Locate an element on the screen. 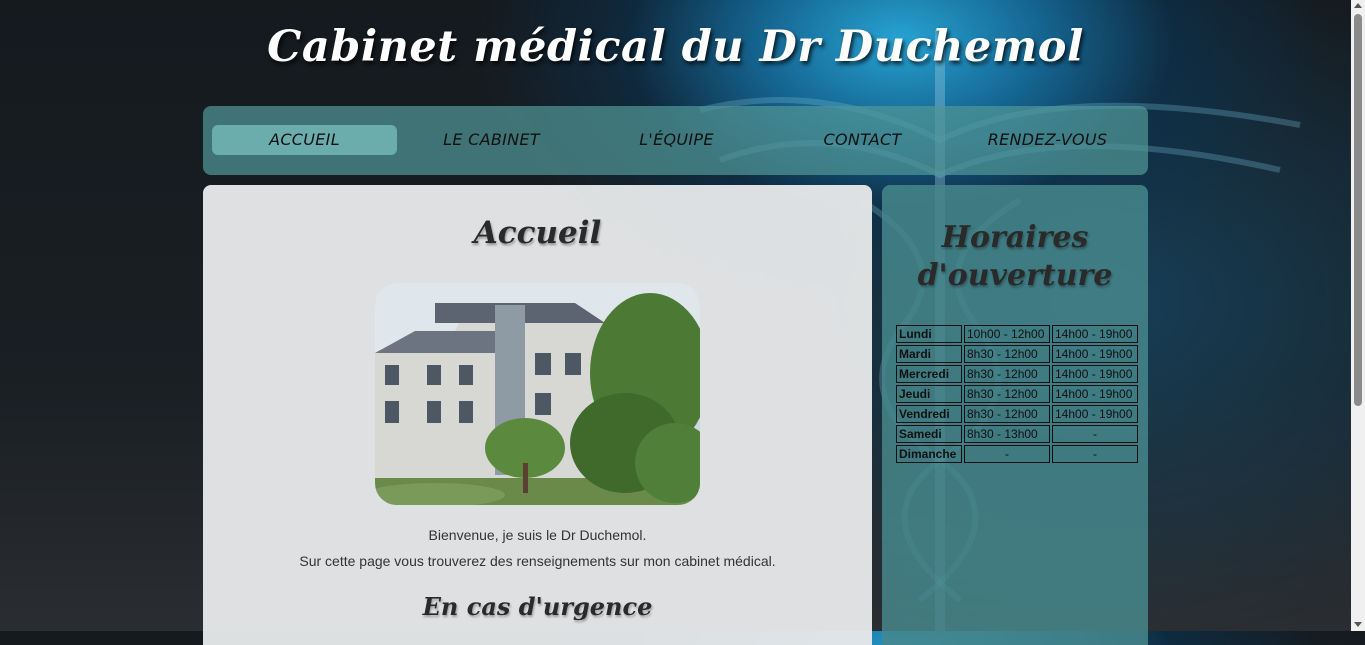 The width and height of the screenshot is (1365, 645). table-row: Mardi 8h30 - 12h00 14h00 - 19h00 is located at coordinates (1017, 354).